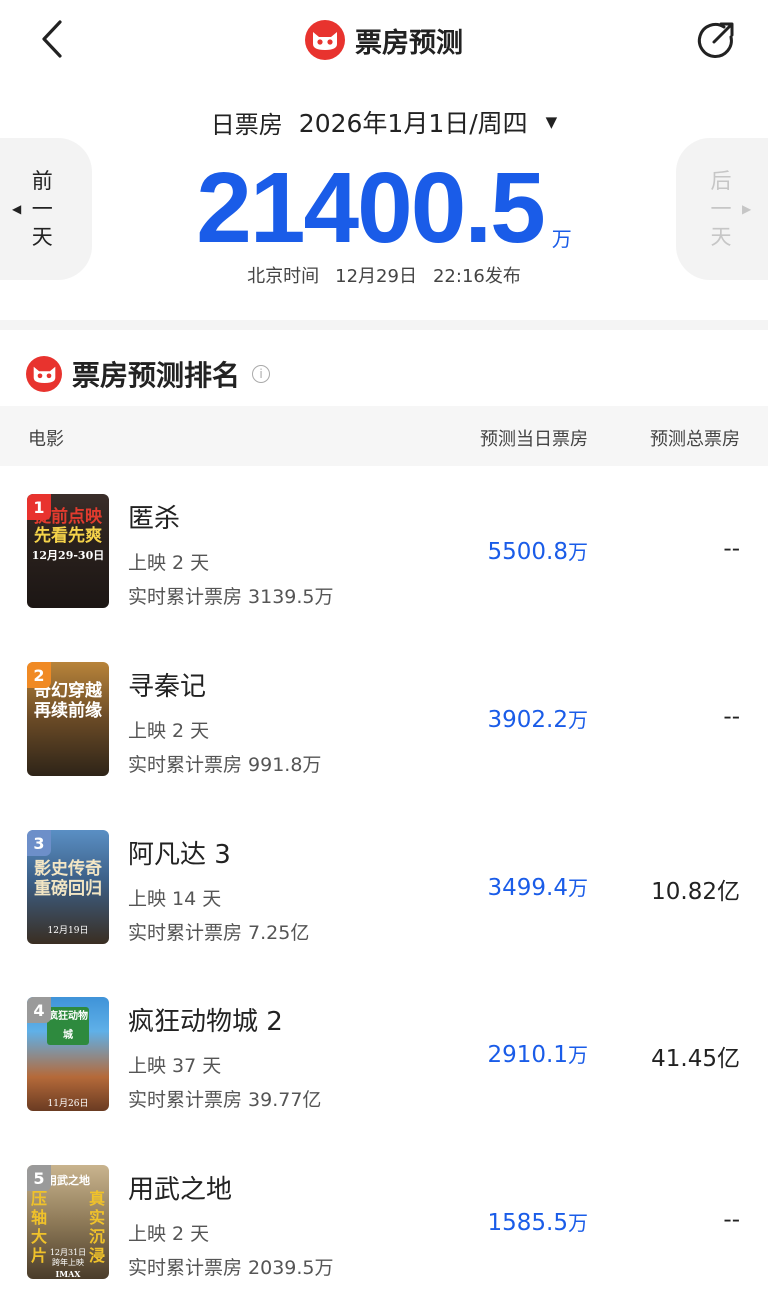 The image size is (768, 1298). What do you see at coordinates (180, 1190) in the screenshot?
I see `movie-title: 用武之地` at bounding box center [180, 1190].